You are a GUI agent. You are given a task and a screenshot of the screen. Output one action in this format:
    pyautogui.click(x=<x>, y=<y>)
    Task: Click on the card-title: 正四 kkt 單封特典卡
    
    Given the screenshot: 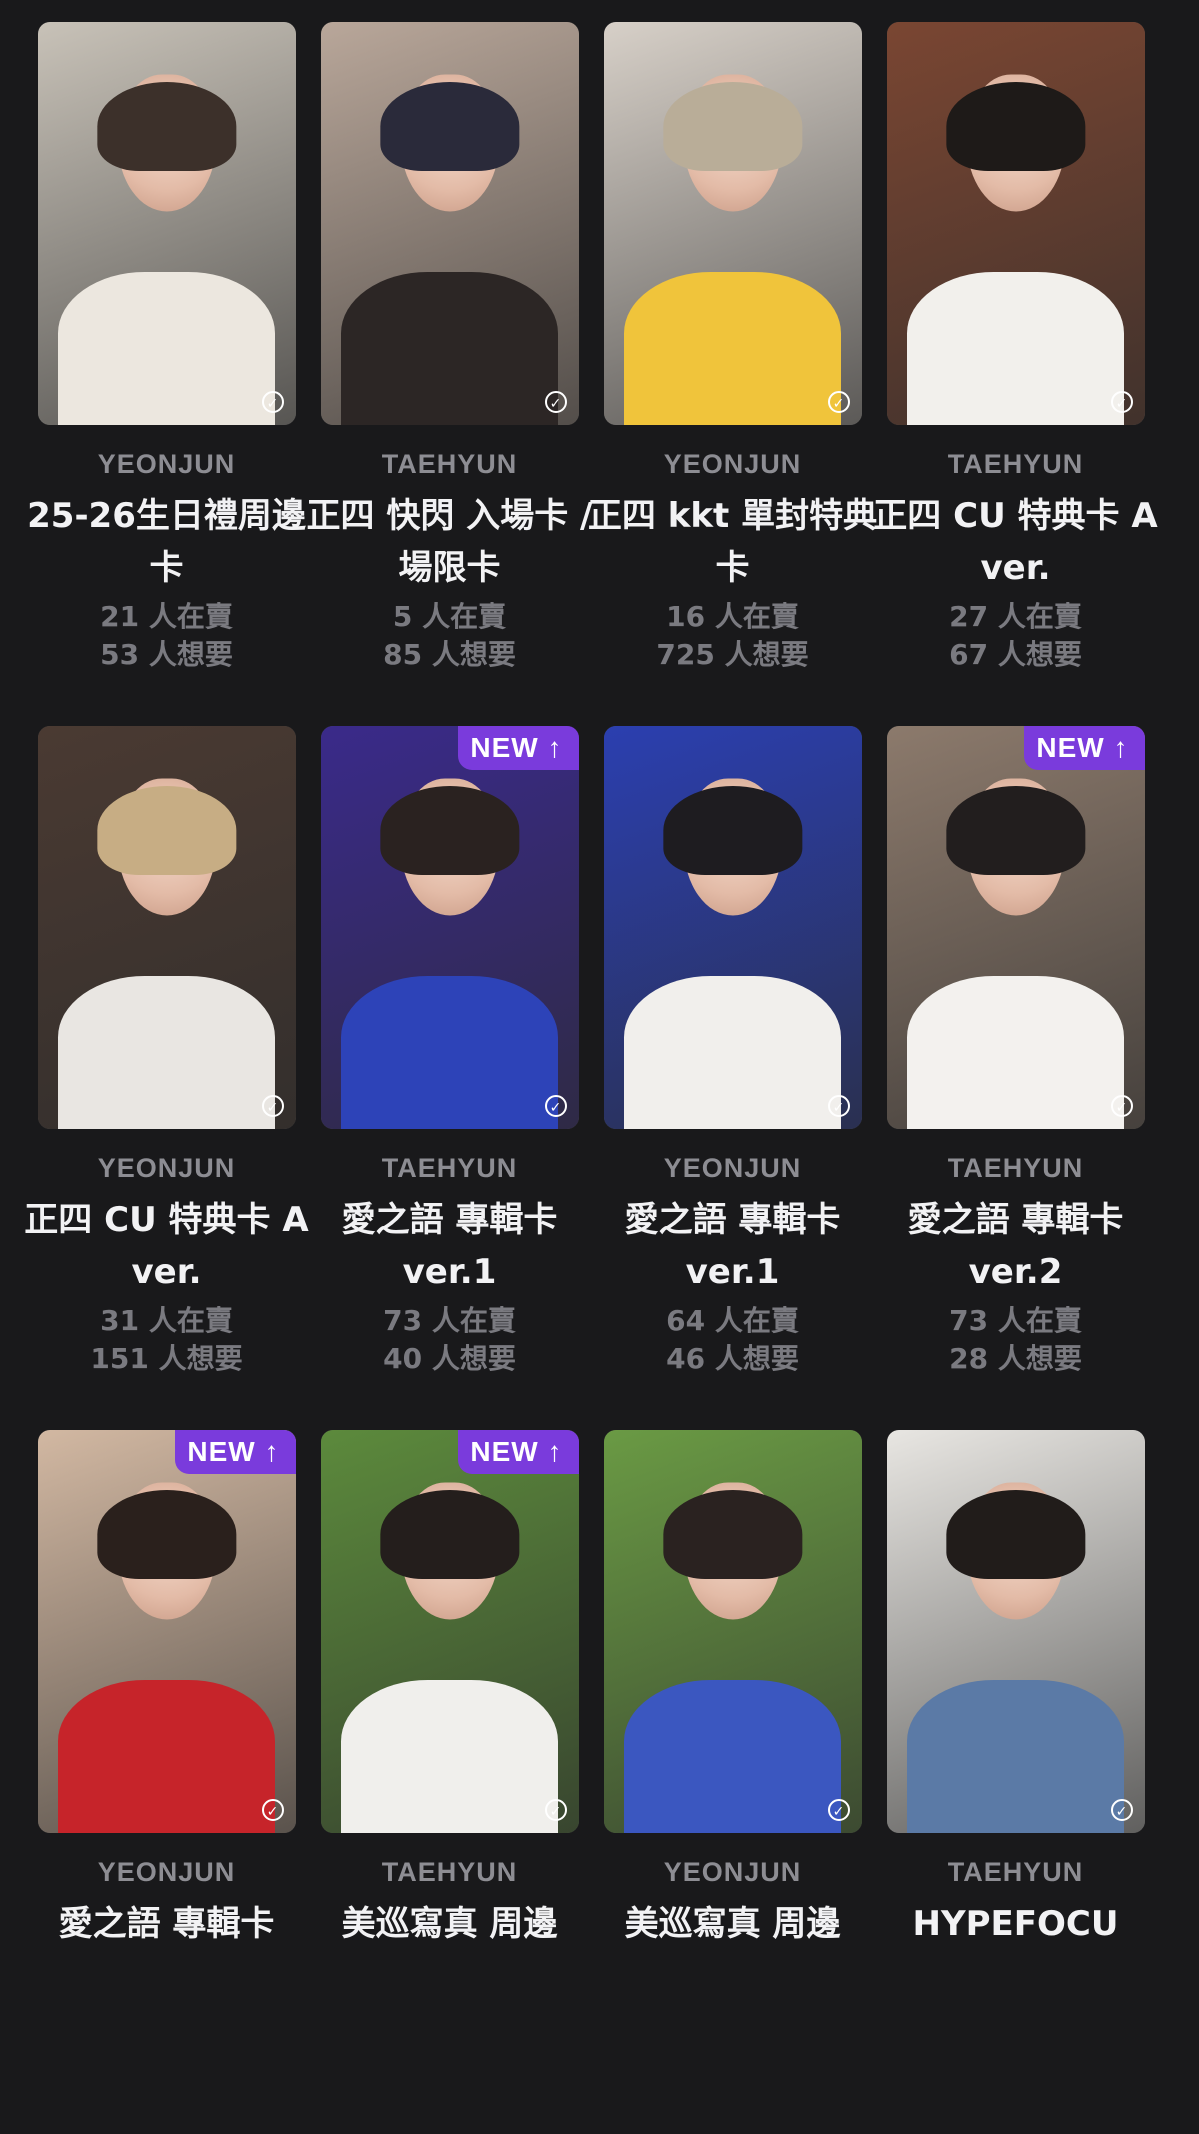 What is the action you would take?
    pyautogui.click(x=733, y=542)
    